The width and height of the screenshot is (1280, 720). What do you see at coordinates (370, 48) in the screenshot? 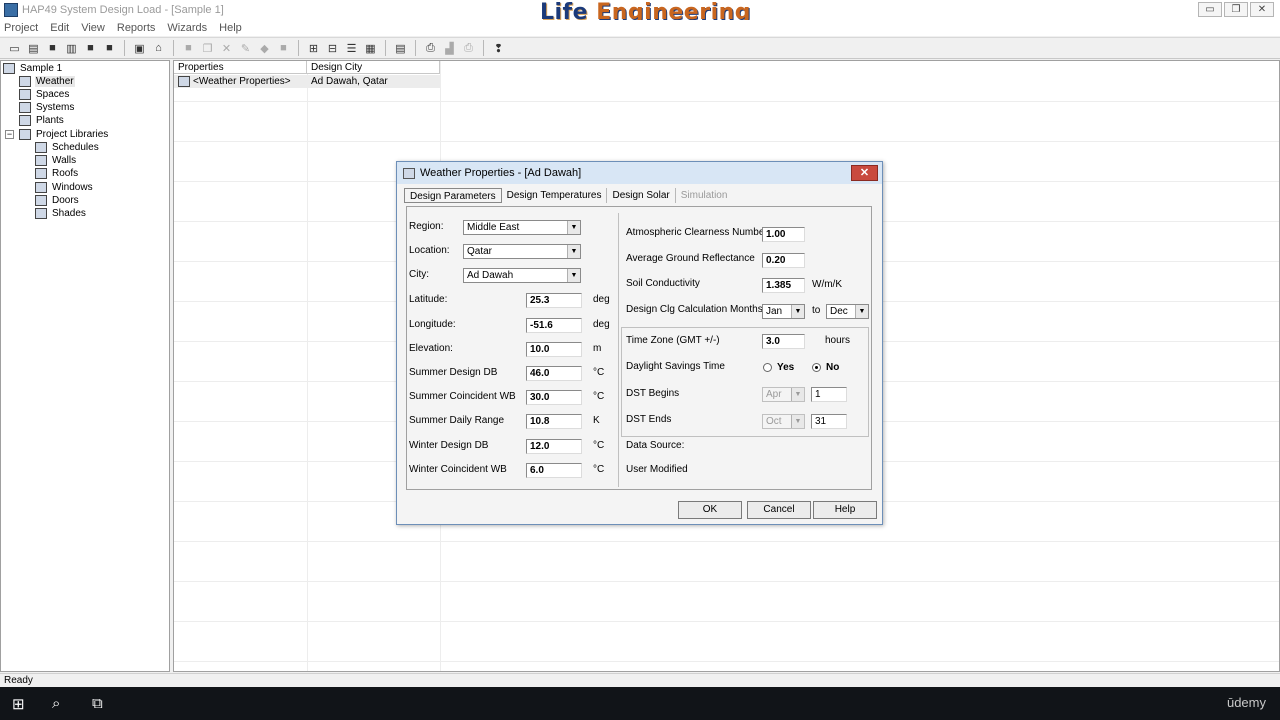
I see `details-view-icon: ▦` at bounding box center [370, 48].